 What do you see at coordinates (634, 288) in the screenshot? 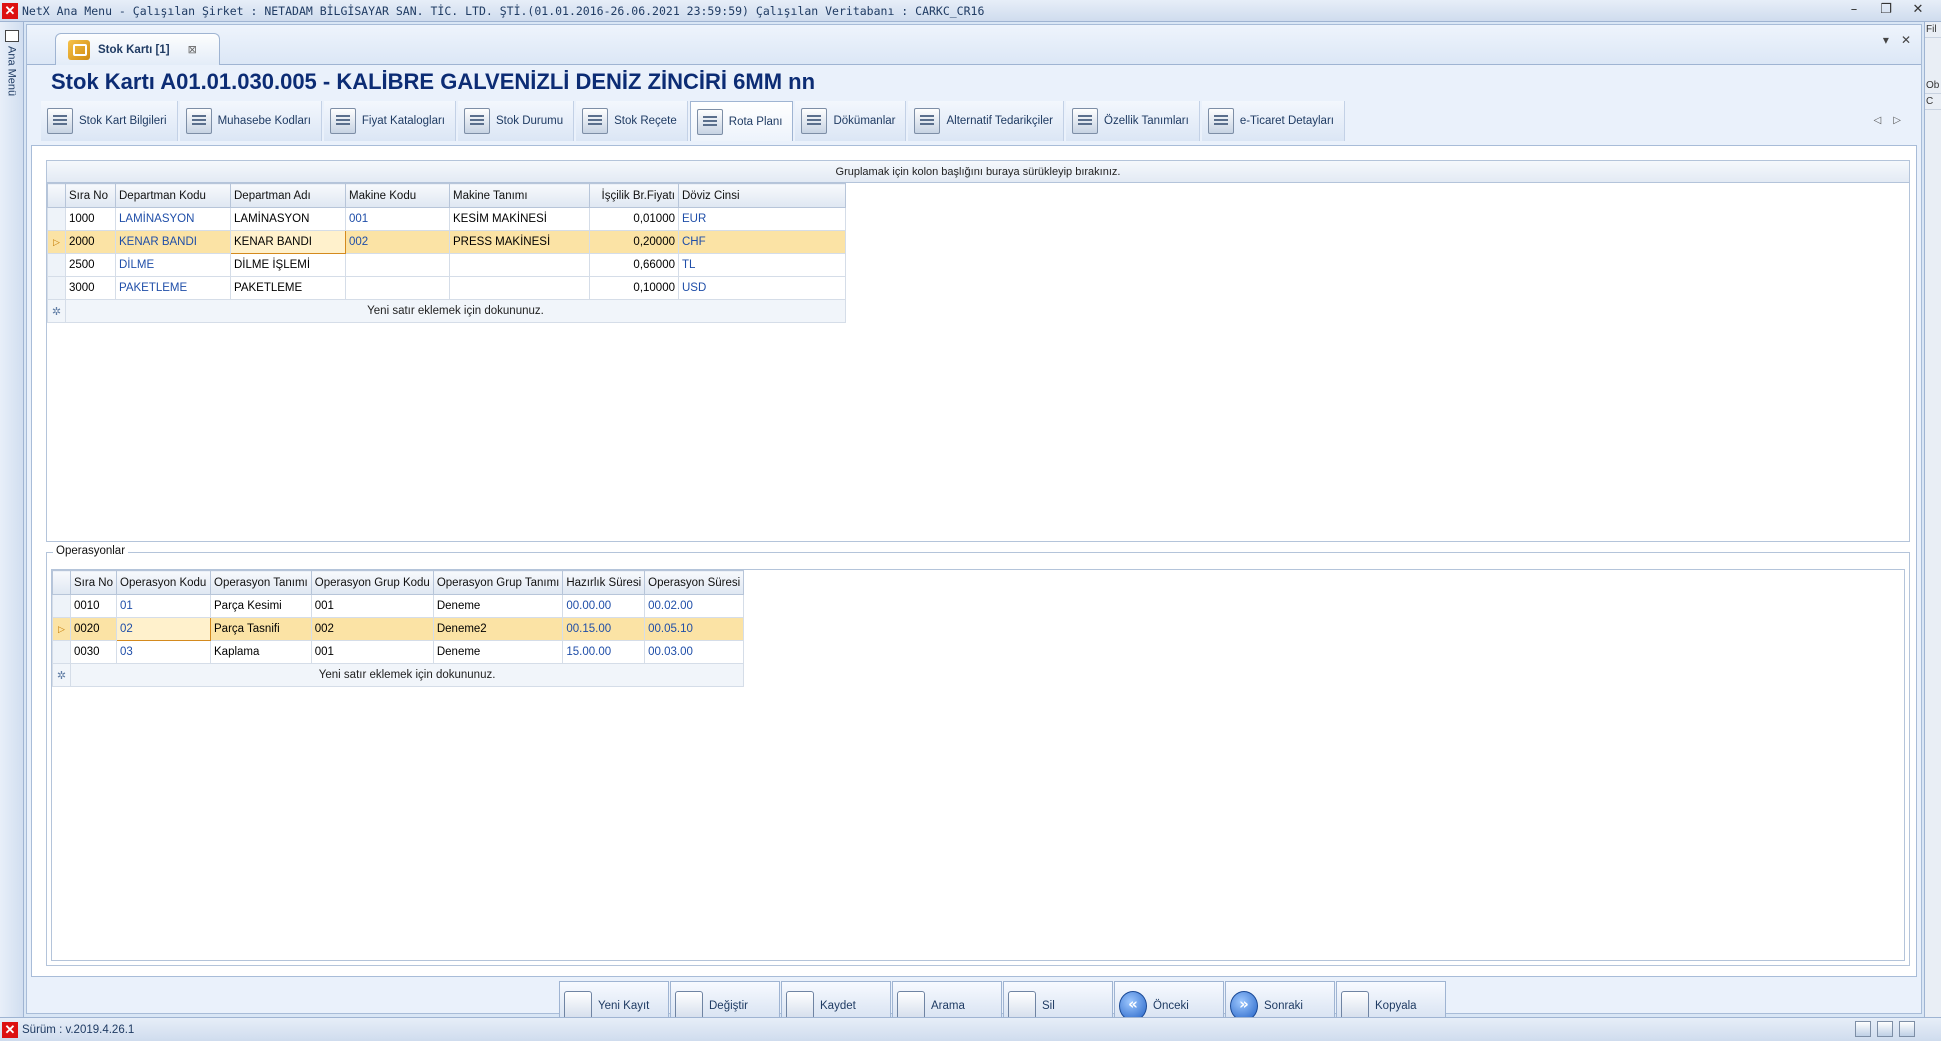
I see `table-cell: 0,10000` at bounding box center [634, 288].